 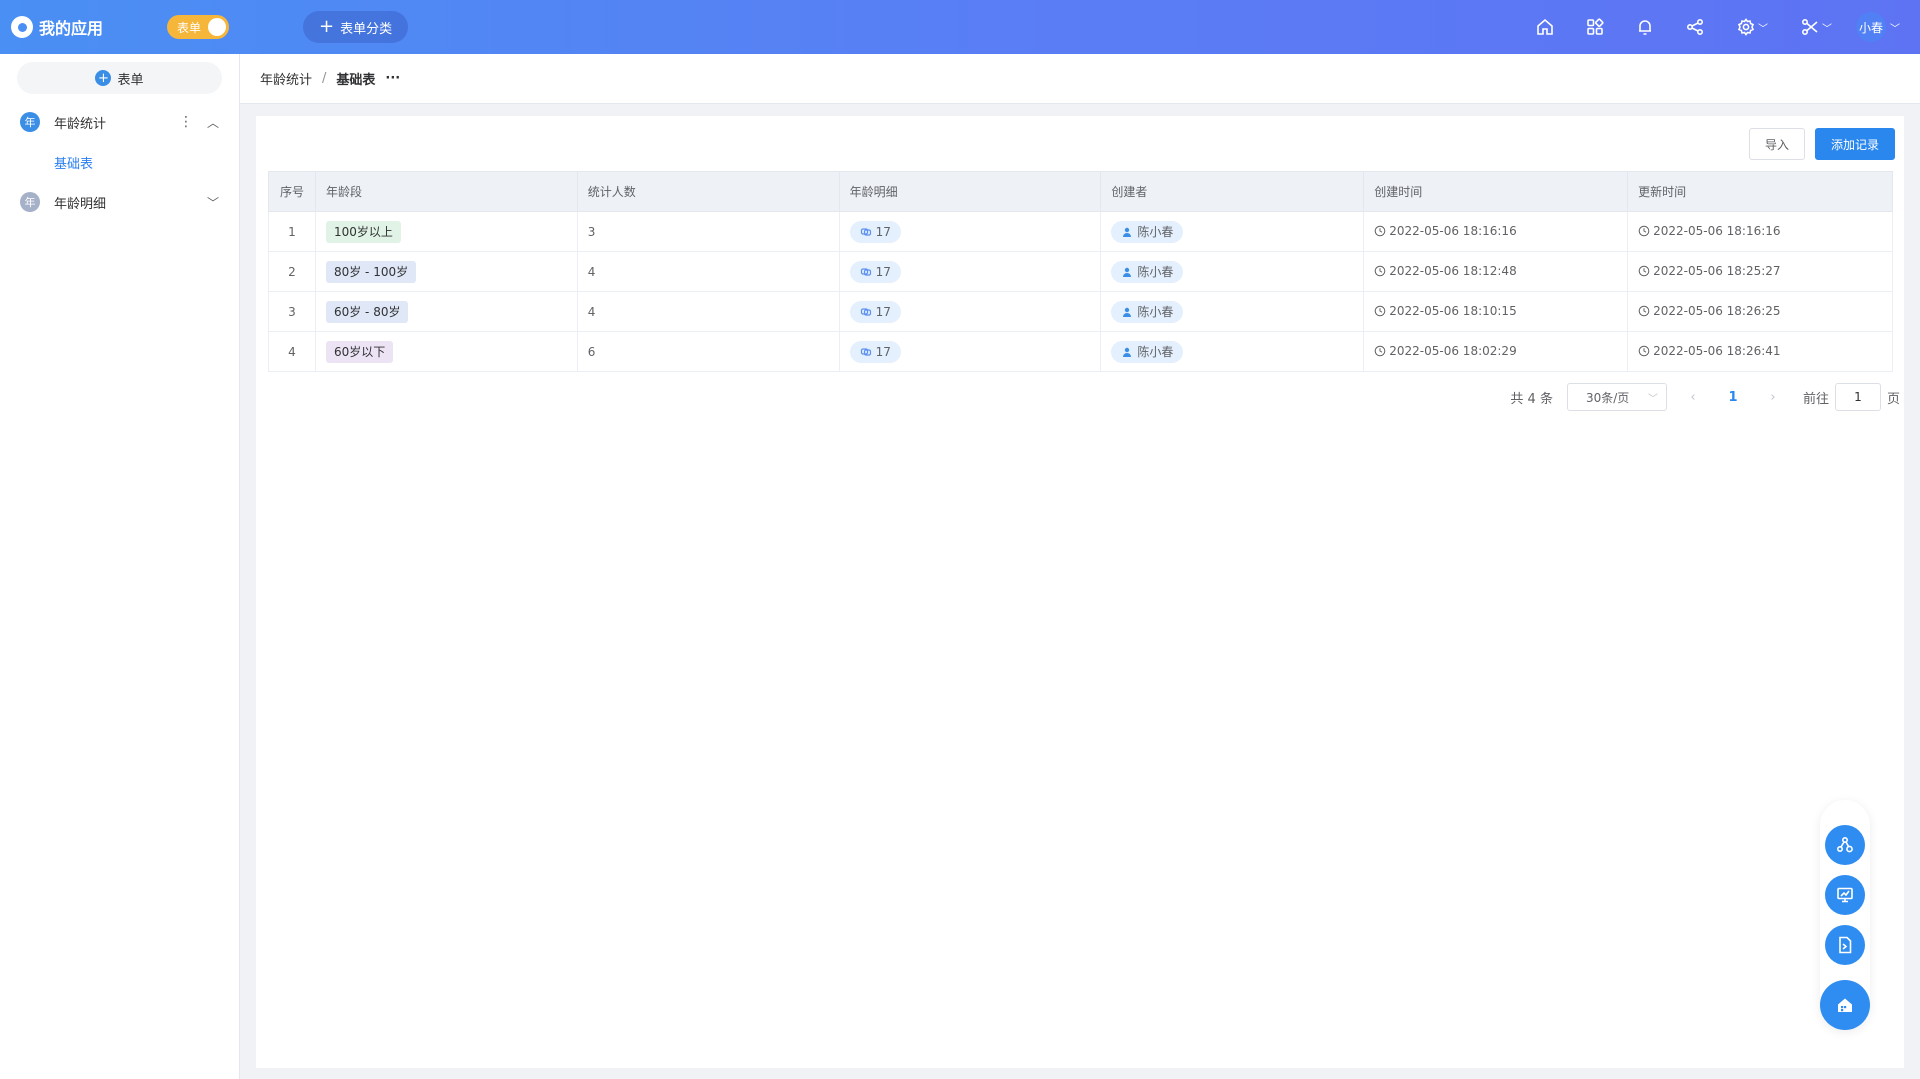 What do you see at coordinates (119, 122) in the screenshot?
I see `sidebar-group-age-stats: 年 年龄统计 ⋮ ︿` at bounding box center [119, 122].